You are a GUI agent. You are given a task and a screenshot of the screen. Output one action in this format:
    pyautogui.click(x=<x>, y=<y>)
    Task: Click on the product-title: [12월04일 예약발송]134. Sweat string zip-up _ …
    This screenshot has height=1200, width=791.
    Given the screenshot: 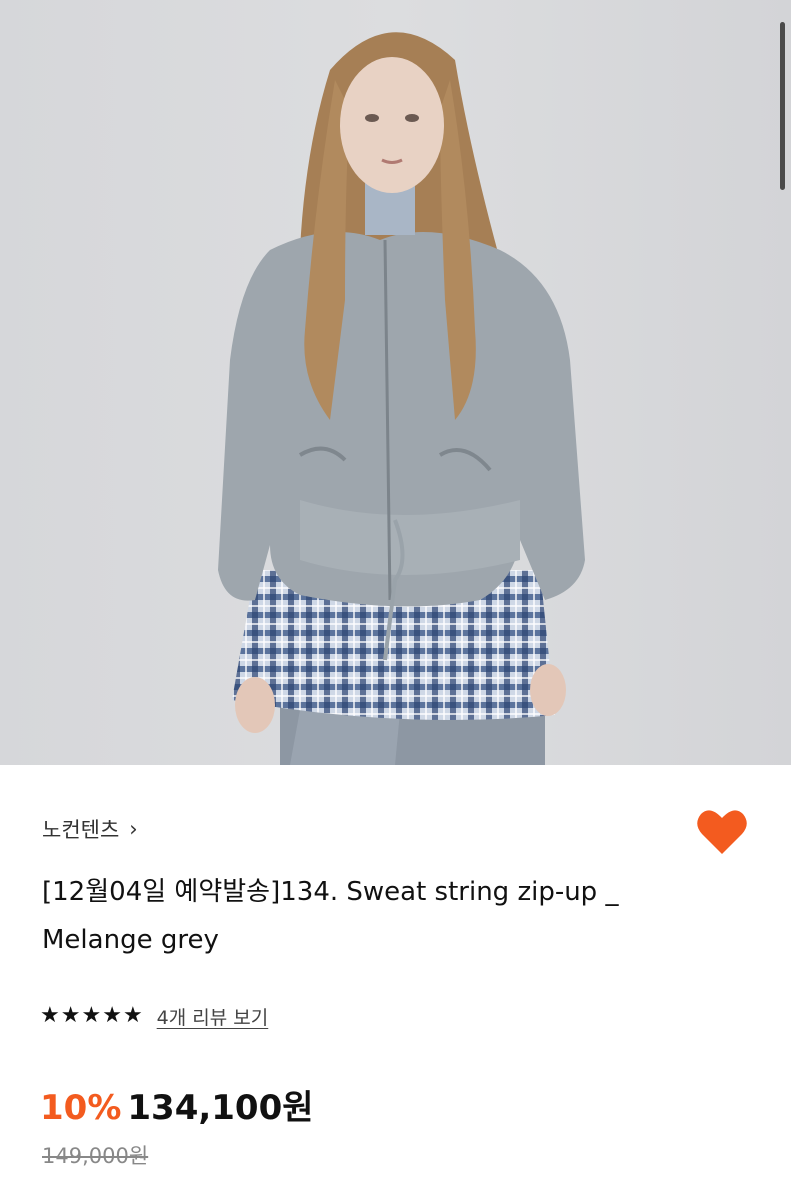 What is the action you would take?
    pyautogui.click(x=330, y=916)
    